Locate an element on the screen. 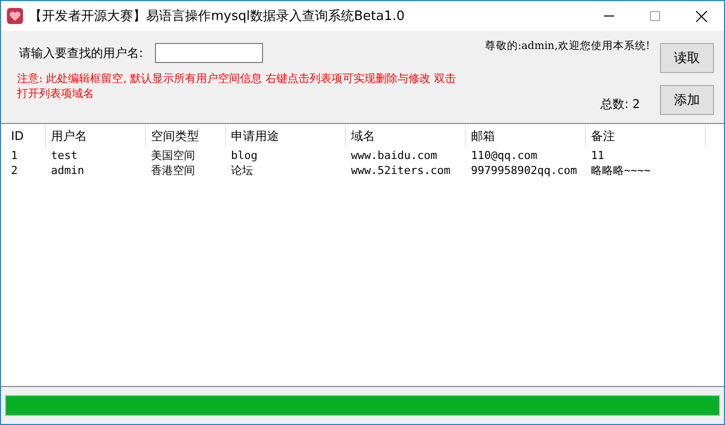 This screenshot has height=425, width=725. notice-text: 注意: 此处编辑框留空, 默认显示所有用户空间信息 右键点击列表项可实现删除与修改 双击打开列表项域名 is located at coordinates (237, 86).